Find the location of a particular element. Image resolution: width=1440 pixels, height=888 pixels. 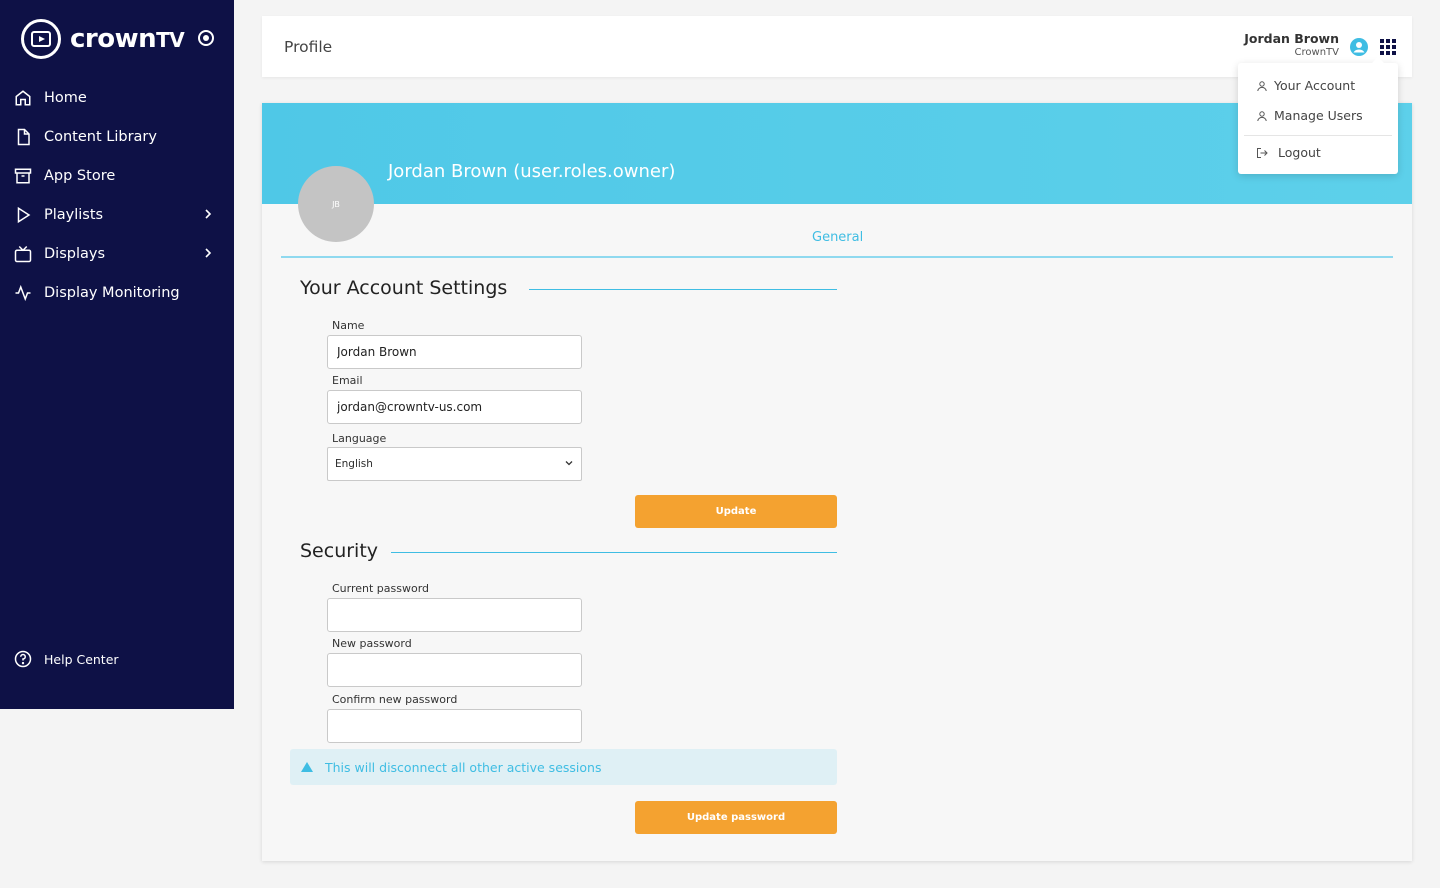

play-icon is located at coordinates (23, 215).